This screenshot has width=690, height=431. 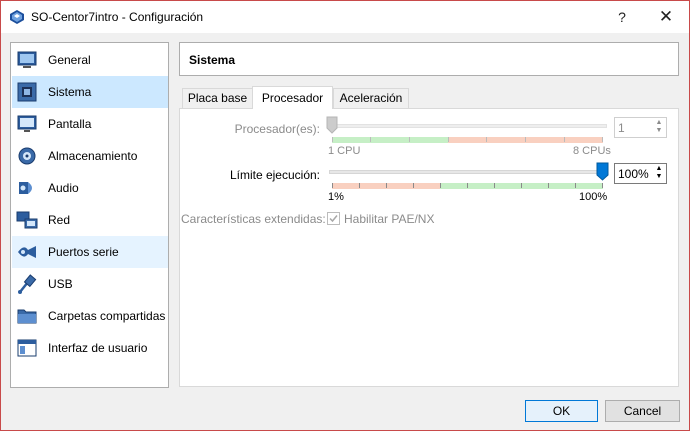 What do you see at coordinates (27, 59) in the screenshot?
I see `general-icon` at bounding box center [27, 59].